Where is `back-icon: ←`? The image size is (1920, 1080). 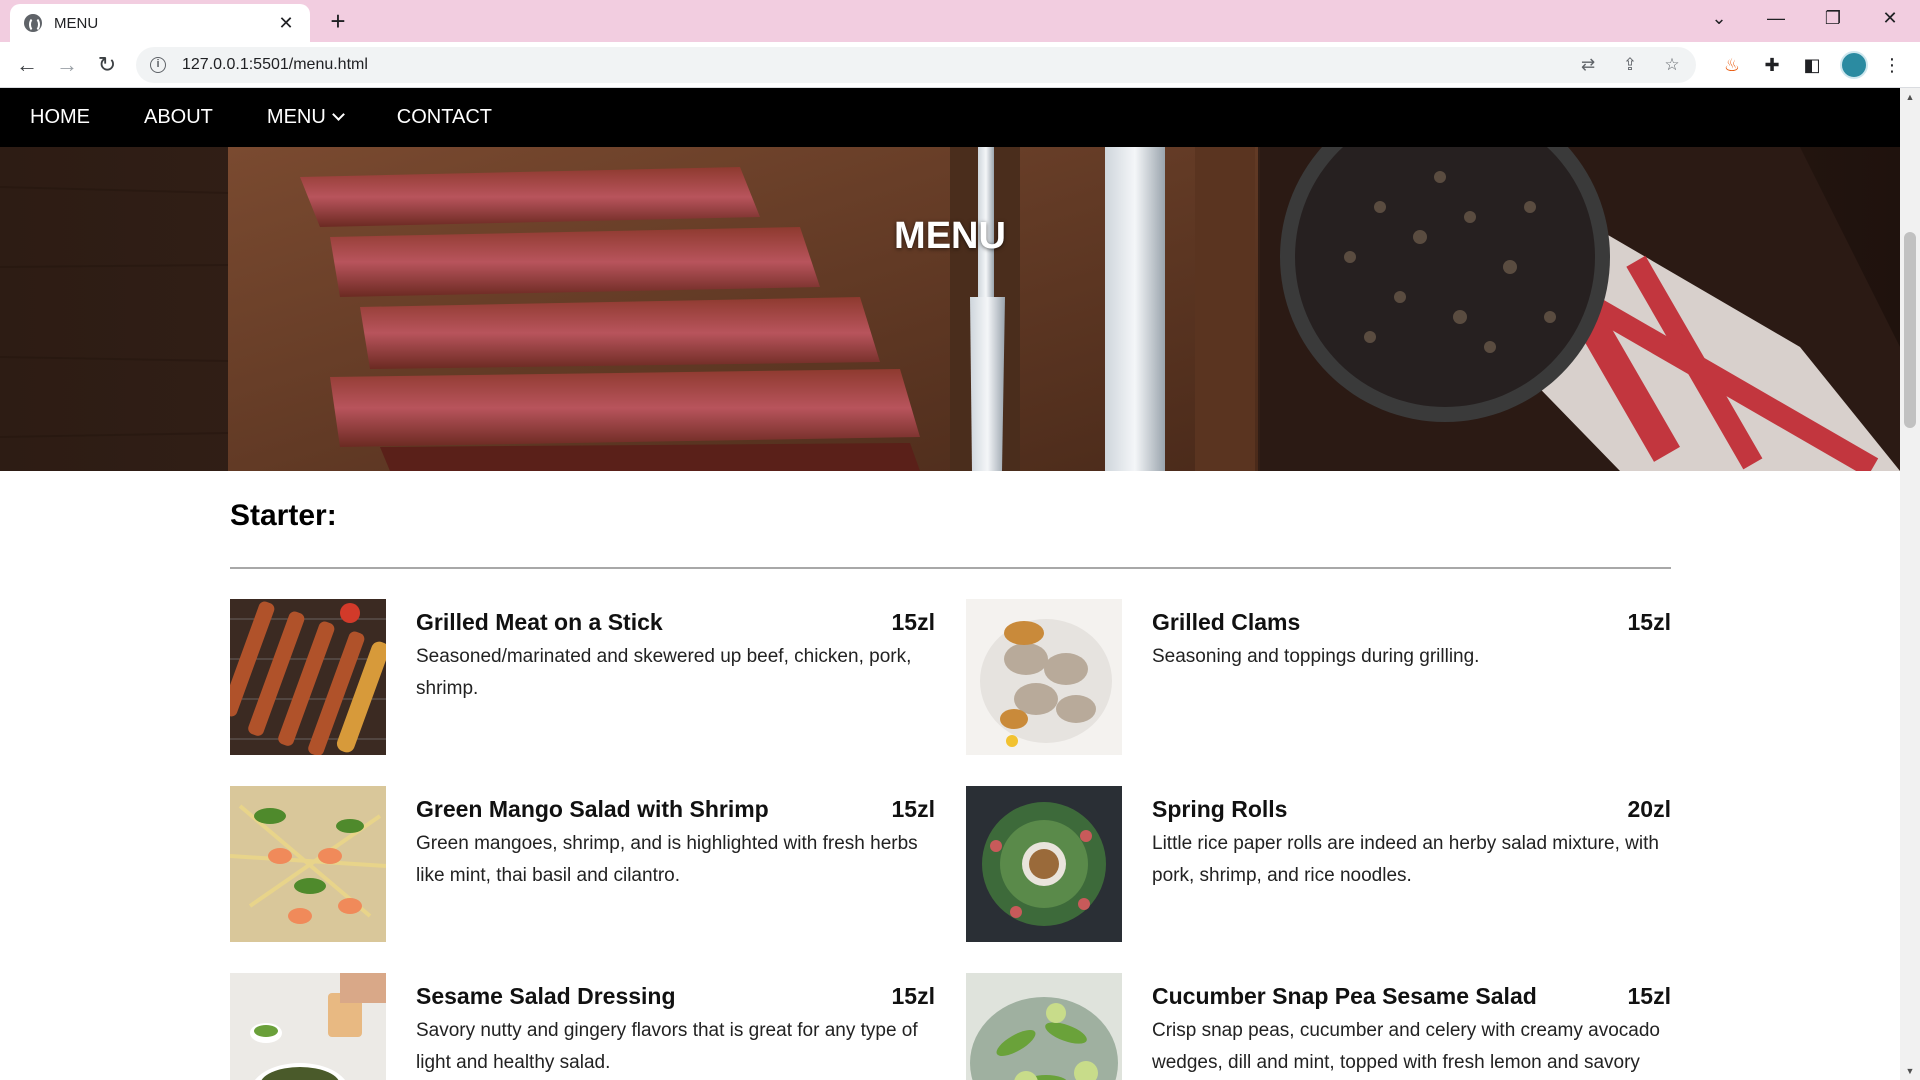 back-icon: ← is located at coordinates (27, 65).